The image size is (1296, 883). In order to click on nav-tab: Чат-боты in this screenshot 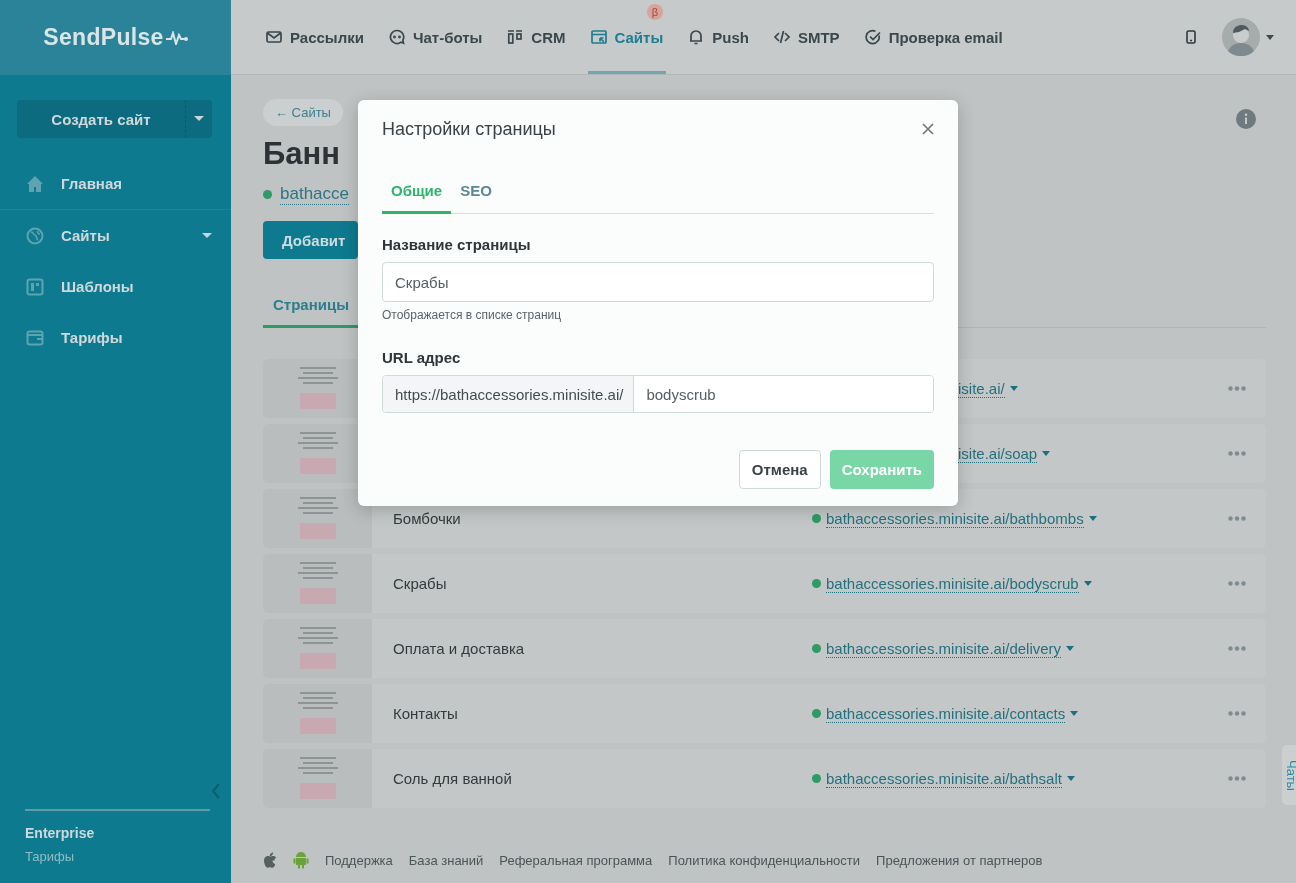, I will do `click(435, 49)`.